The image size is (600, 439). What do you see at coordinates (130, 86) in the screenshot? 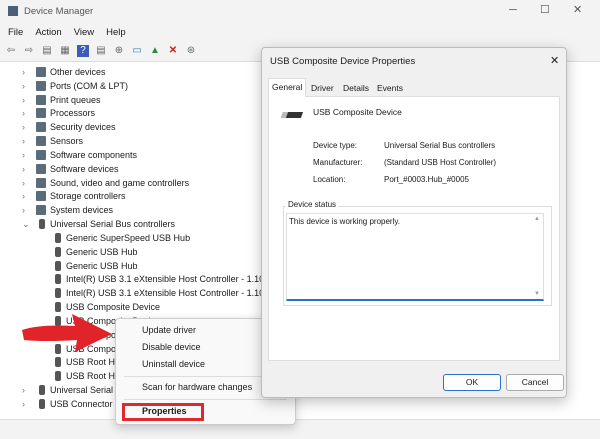
I see `tree-item-category: › Ports (COM & LPT)` at bounding box center [130, 86].